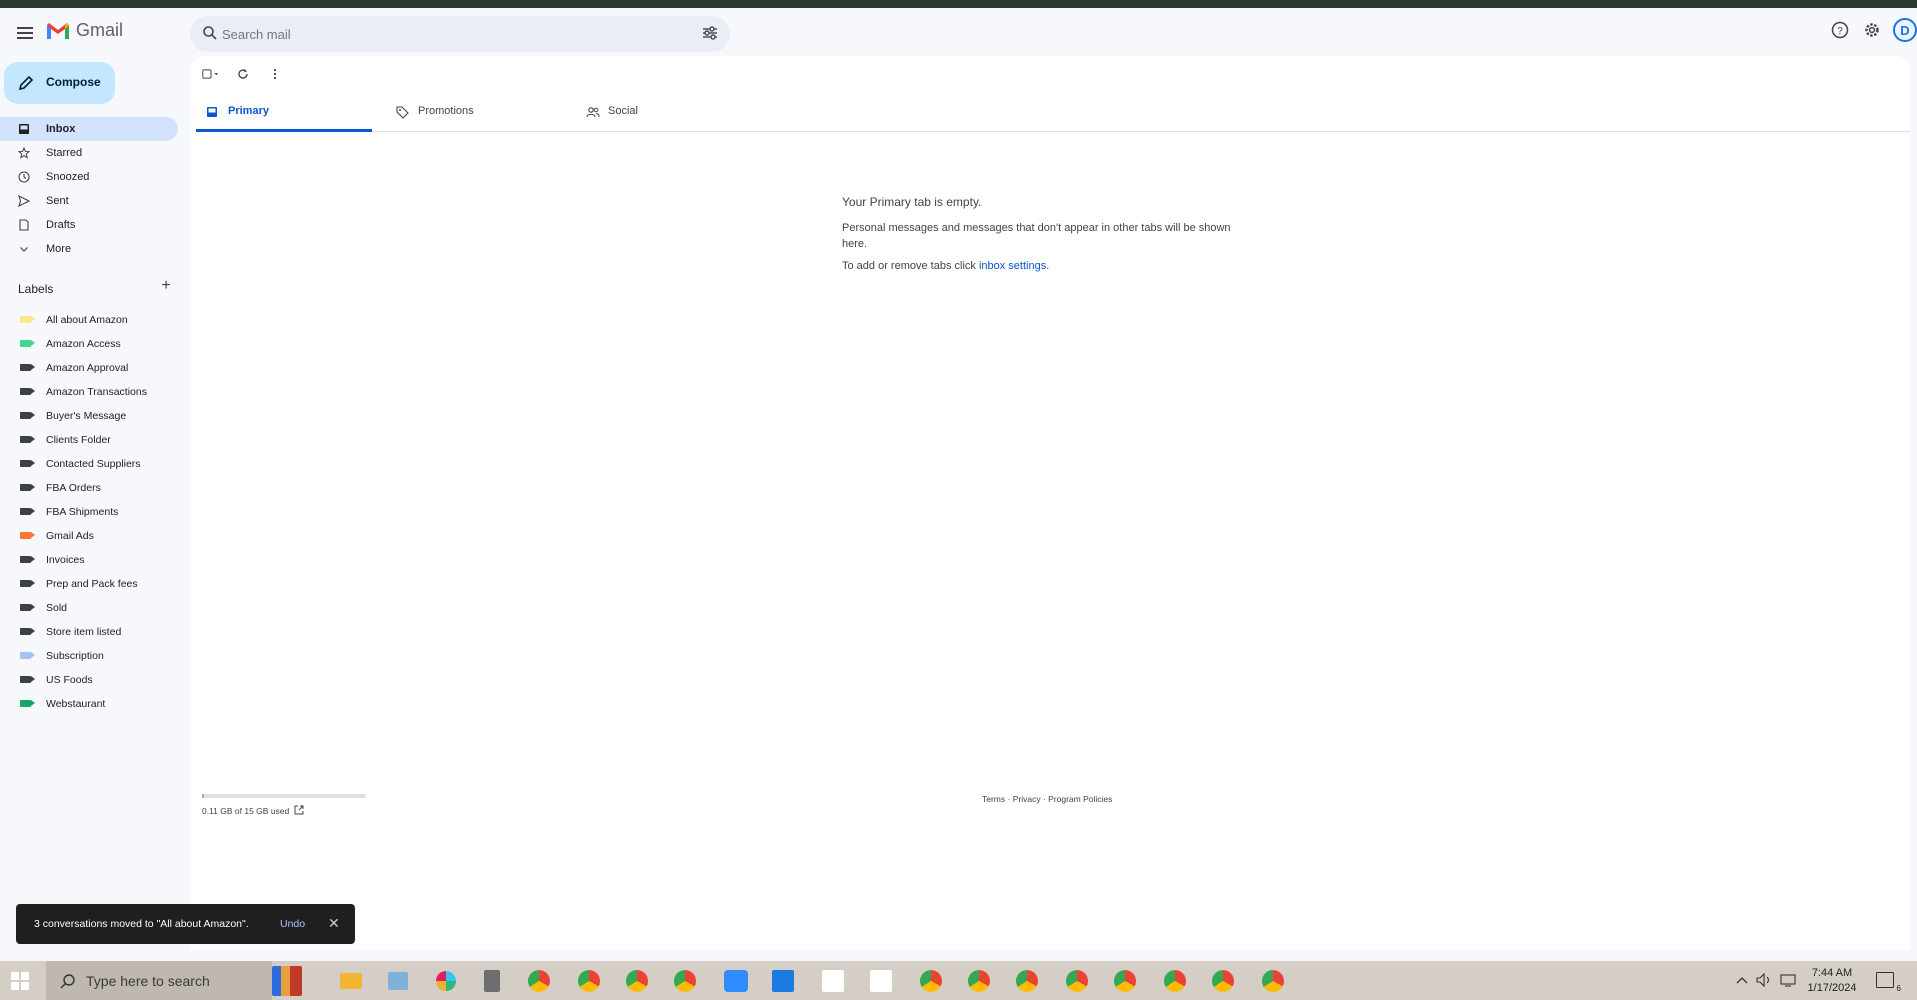 The height and width of the screenshot is (1000, 1917). Describe the element at coordinates (89, 464) in the screenshot. I see `label-item: Contacted Suppliers` at that location.